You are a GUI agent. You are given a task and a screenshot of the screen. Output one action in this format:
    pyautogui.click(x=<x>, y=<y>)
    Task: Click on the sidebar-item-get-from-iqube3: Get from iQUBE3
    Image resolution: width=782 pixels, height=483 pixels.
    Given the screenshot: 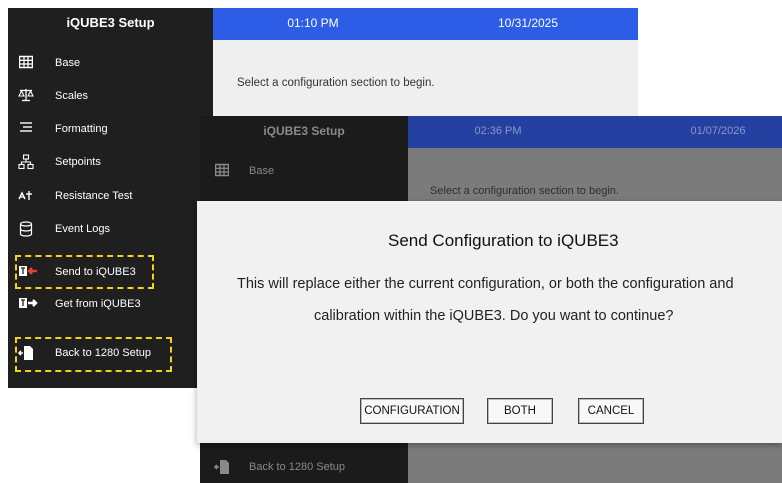 What is the action you would take?
    pyautogui.click(x=110, y=305)
    